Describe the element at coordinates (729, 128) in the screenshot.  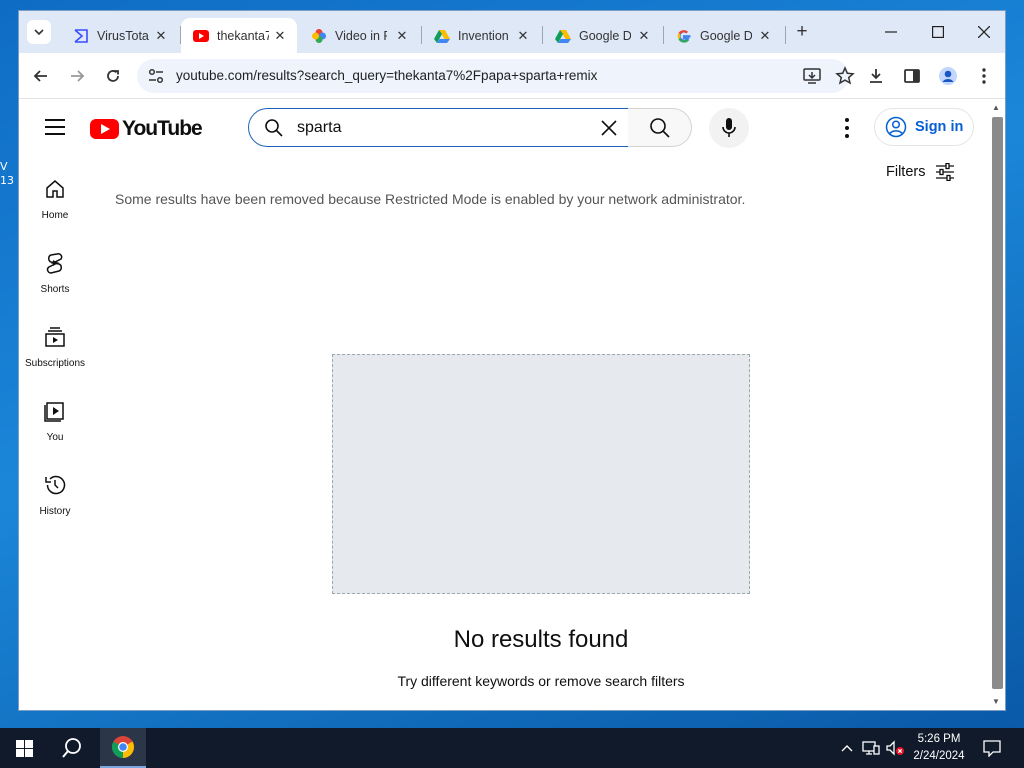
I see `voice-search-button` at that location.